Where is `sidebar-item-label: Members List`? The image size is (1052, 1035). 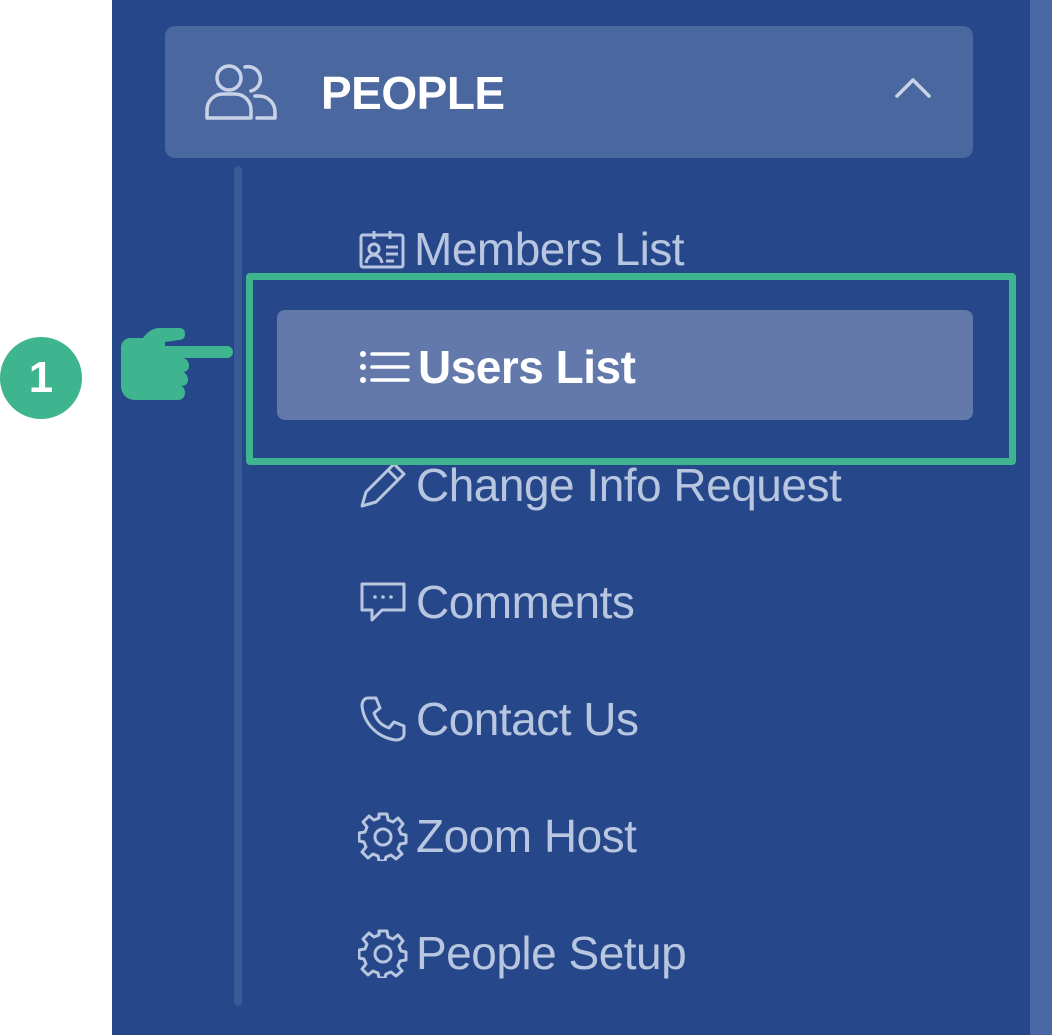
sidebar-item-label: Members List is located at coordinates (549, 249).